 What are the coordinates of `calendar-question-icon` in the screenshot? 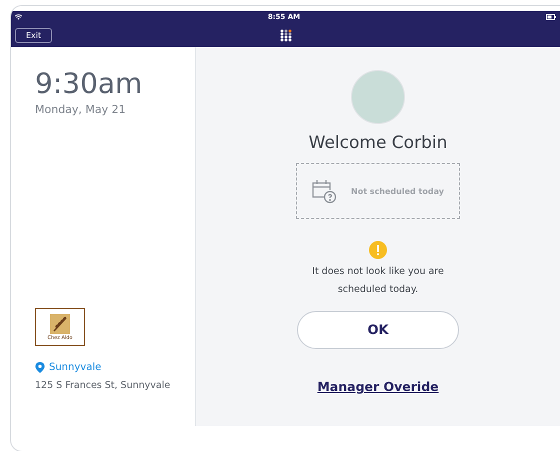 It's located at (324, 191).